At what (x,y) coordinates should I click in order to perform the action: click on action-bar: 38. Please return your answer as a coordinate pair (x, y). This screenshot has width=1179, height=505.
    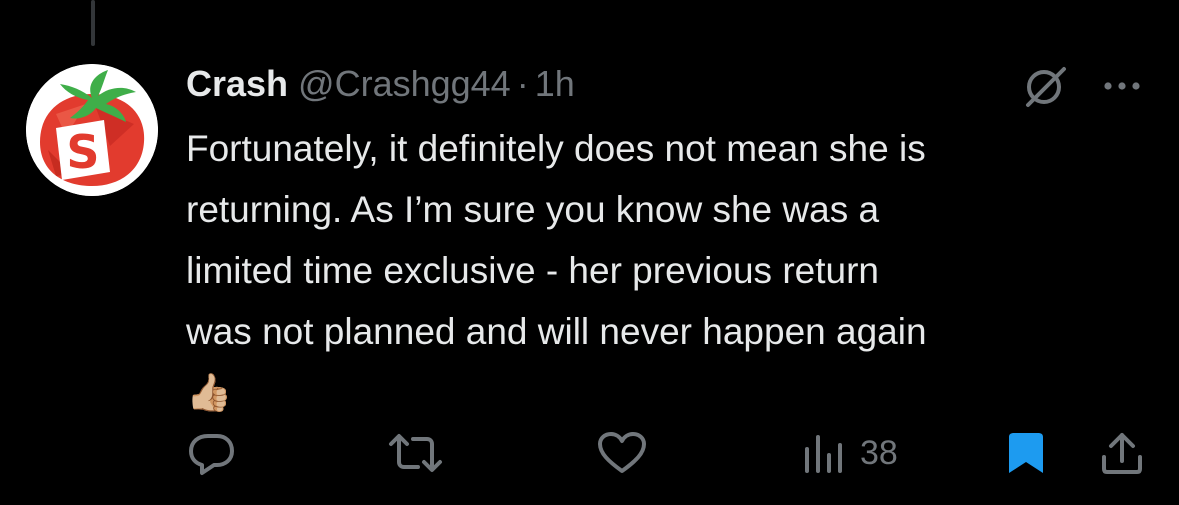
    Looking at the image, I should click on (589, 453).